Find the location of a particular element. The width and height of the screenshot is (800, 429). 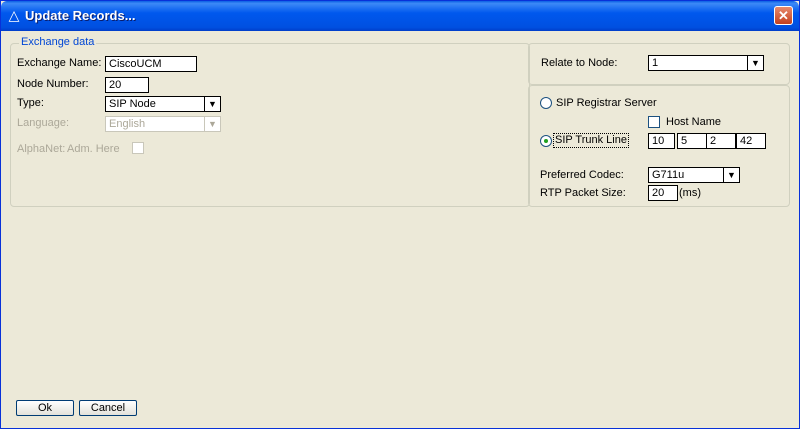

exchange-data-title: Exchange data is located at coordinates (58, 42).